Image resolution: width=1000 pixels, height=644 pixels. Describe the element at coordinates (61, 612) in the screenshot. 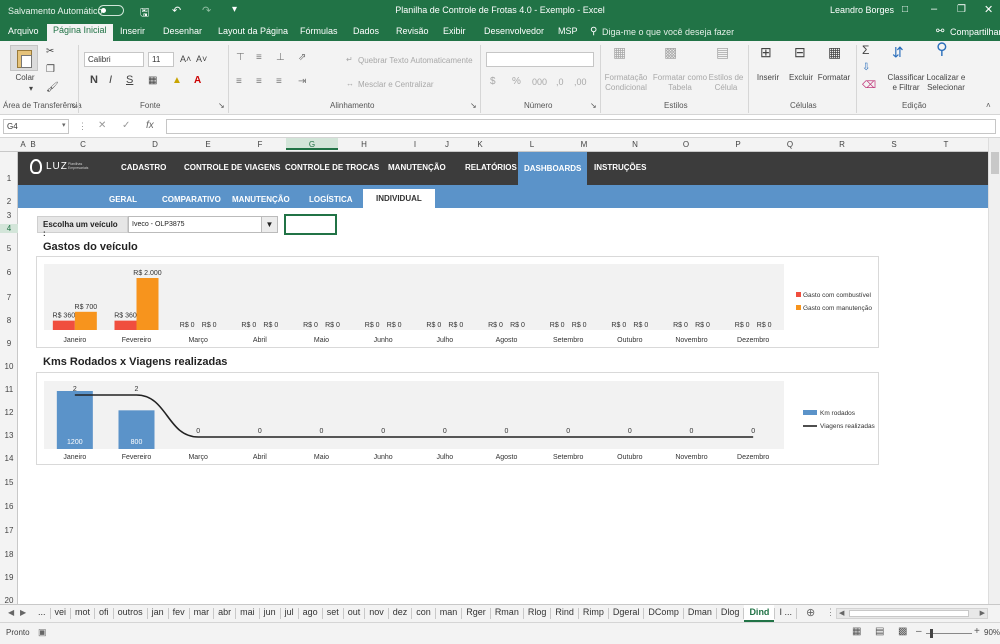

I see `sheet-tab: vei` at that location.